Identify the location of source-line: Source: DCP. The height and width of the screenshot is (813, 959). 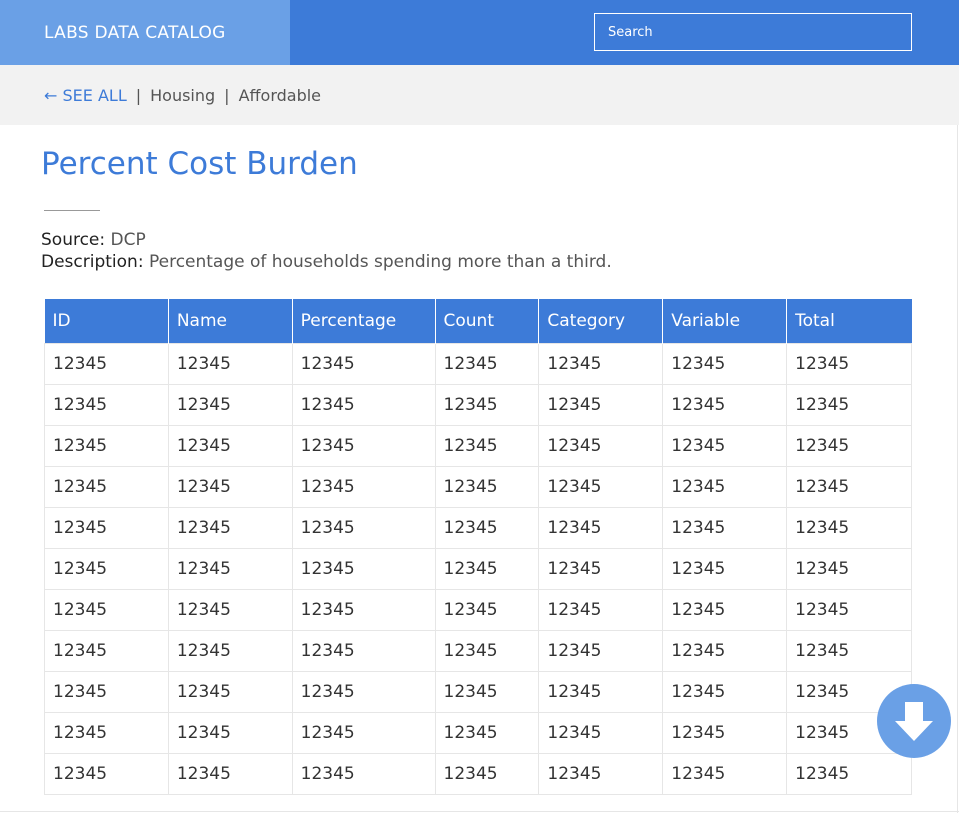
(93, 240).